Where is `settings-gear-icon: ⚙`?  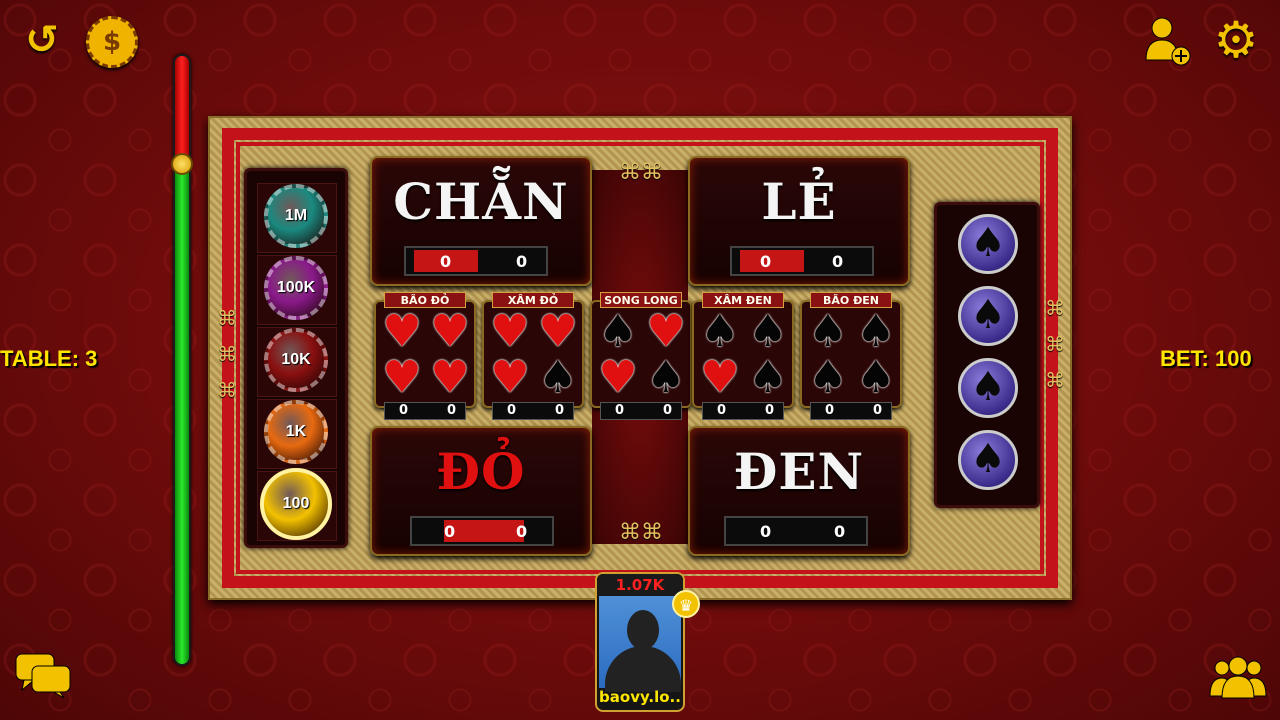 settings-gear-icon: ⚙ is located at coordinates (1236, 40).